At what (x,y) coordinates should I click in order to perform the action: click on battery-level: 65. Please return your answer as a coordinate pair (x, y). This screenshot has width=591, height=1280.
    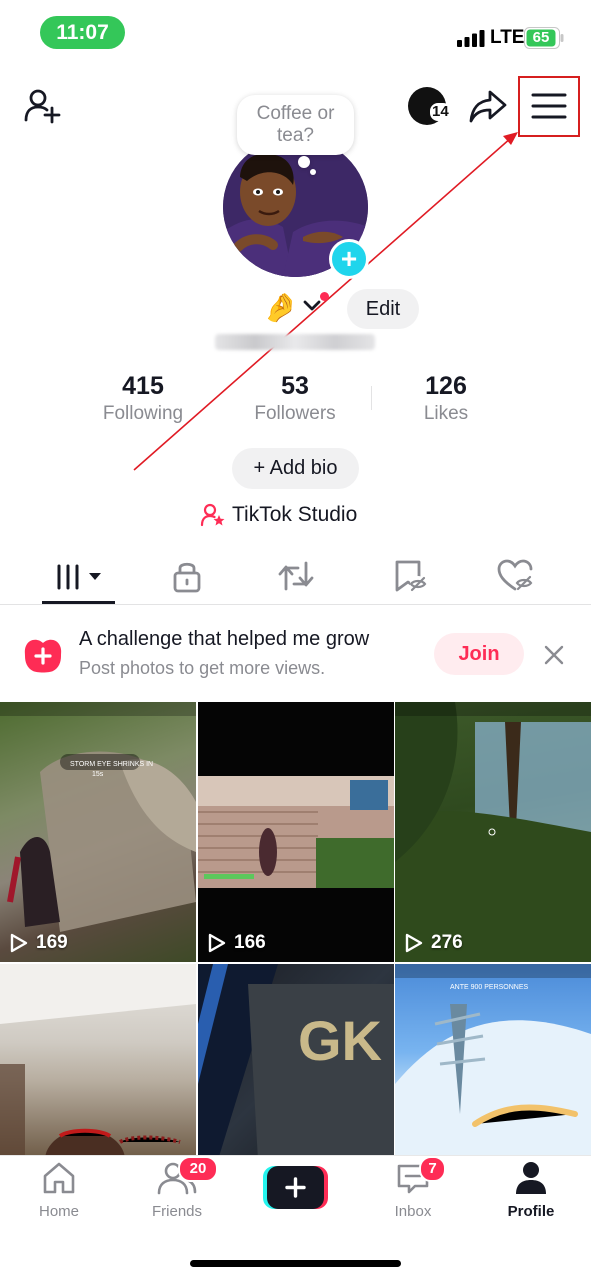
    Looking at the image, I should click on (541, 37).